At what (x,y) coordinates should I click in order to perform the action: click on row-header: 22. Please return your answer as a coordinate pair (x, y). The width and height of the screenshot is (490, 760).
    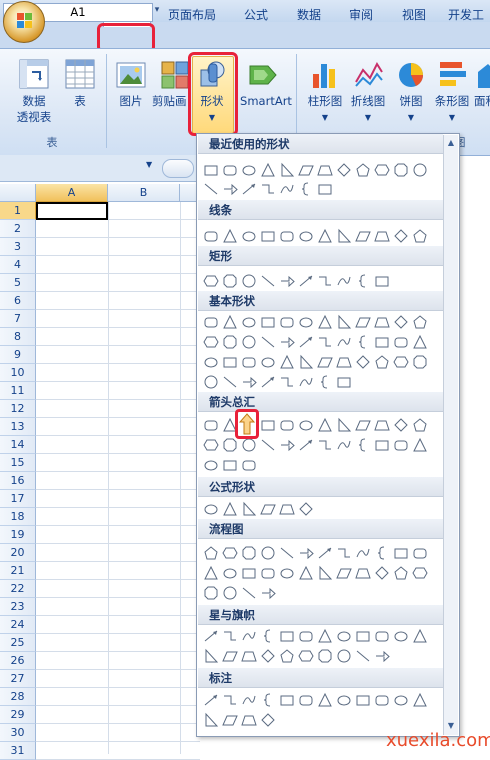
    Looking at the image, I should click on (18, 589).